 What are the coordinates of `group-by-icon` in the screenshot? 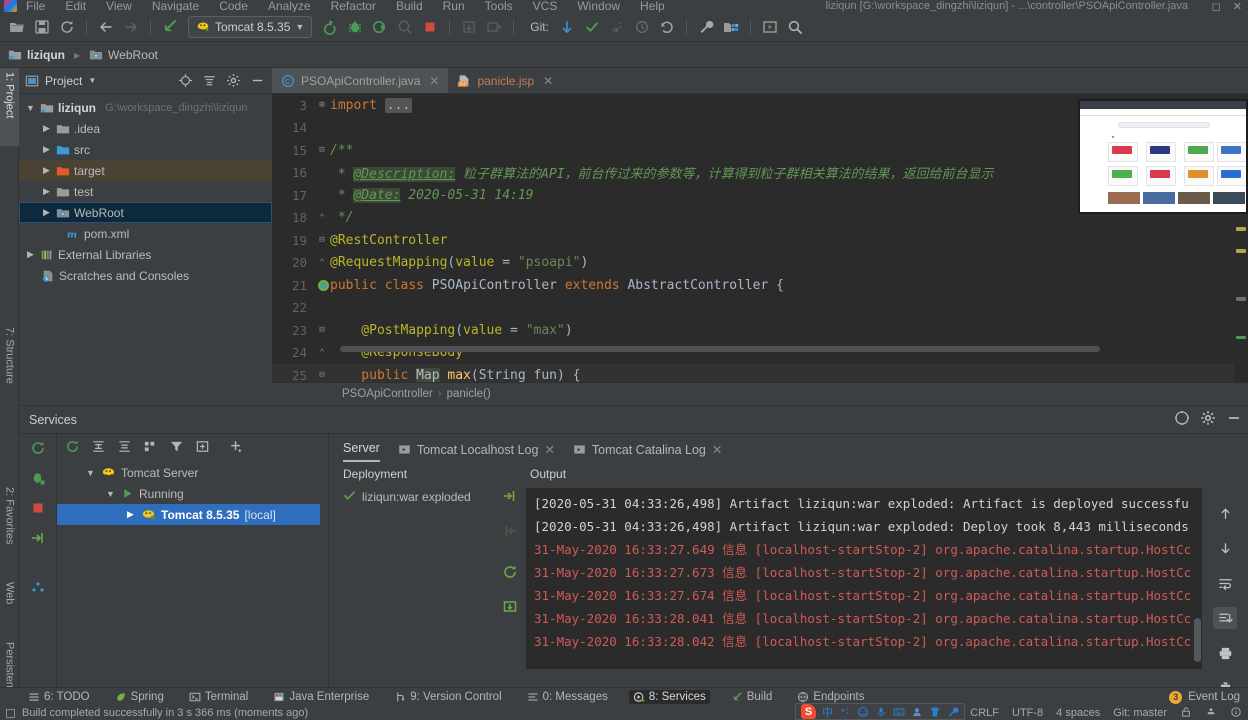 It's located at (150, 448).